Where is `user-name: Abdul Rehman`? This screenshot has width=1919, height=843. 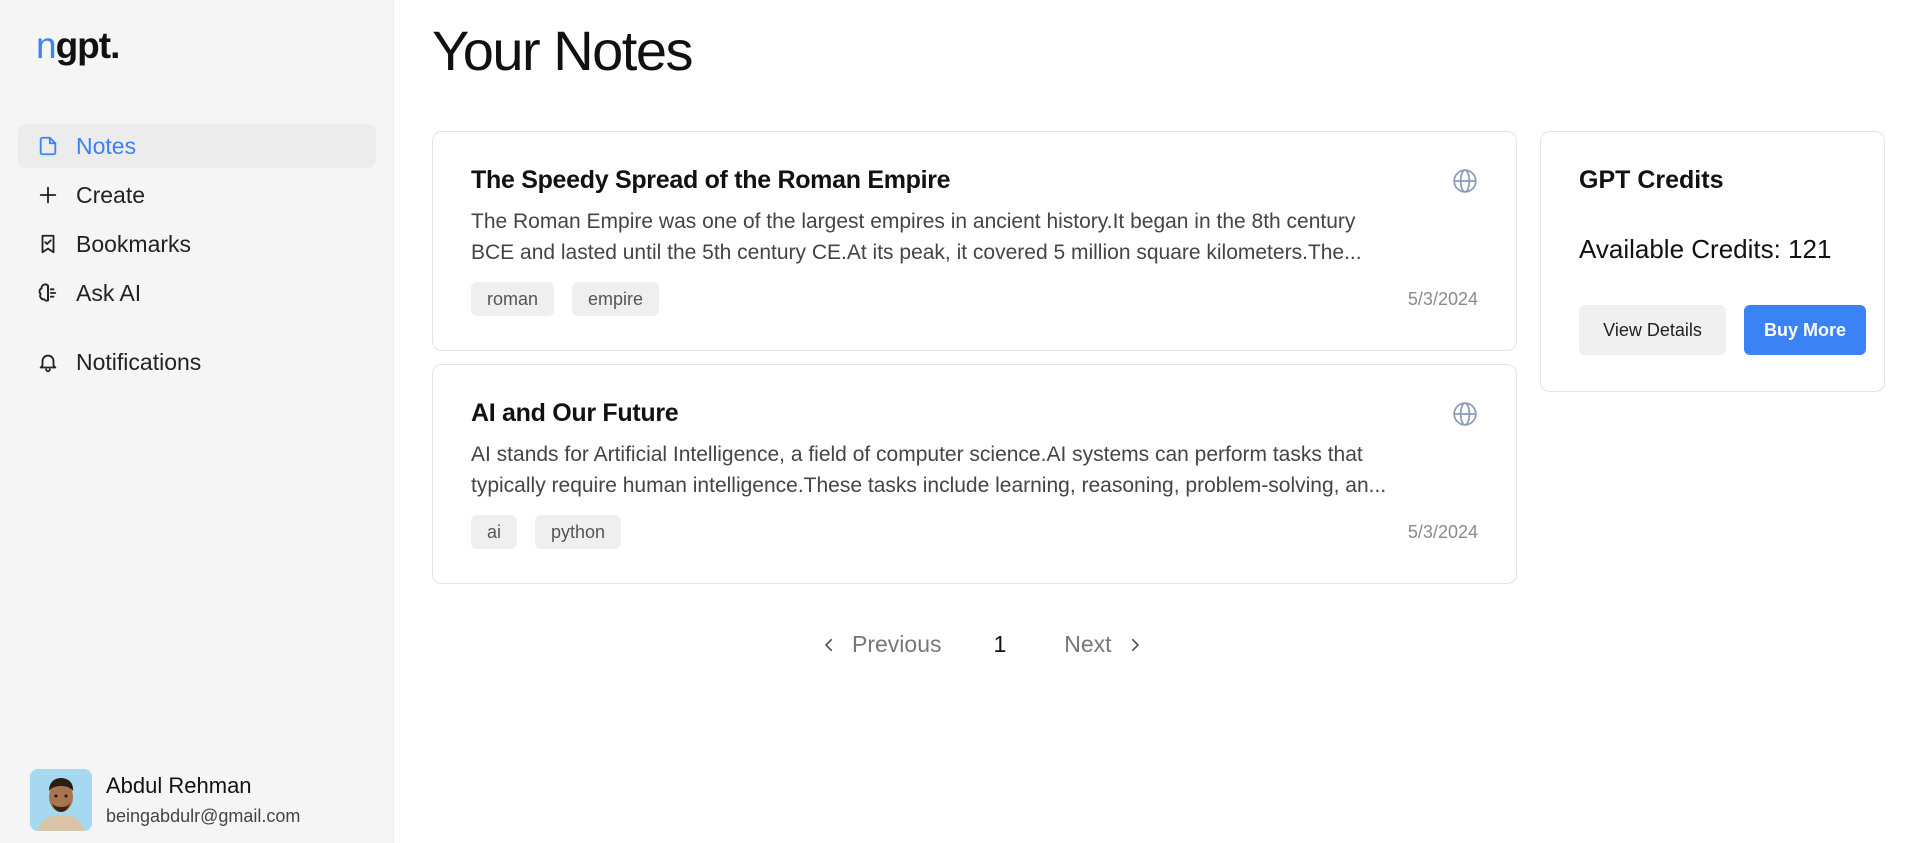
user-name: Abdul Rehman is located at coordinates (179, 786).